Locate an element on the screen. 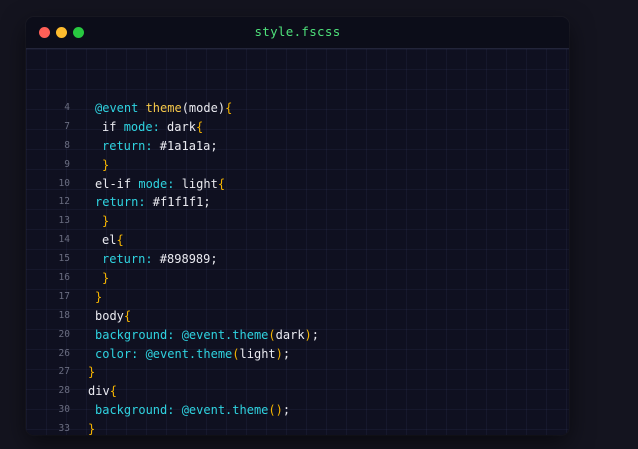  line-number: 12 is located at coordinates (64, 202).